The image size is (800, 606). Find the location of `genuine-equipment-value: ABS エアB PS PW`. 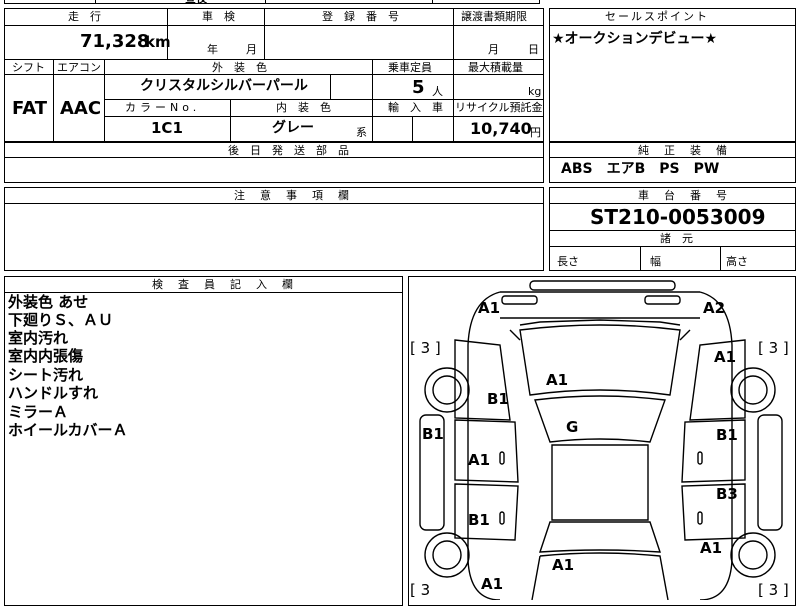

genuine-equipment-value: ABS エアB PS PW is located at coordinates (640, 169).